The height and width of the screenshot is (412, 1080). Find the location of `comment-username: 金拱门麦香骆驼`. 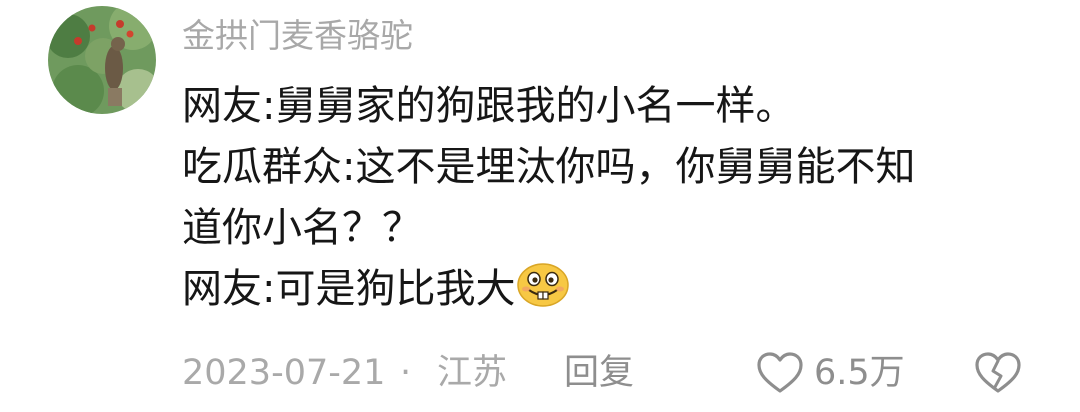

comment-username: 金拱门麦香骆驼 is located at coordinates (297, 36).